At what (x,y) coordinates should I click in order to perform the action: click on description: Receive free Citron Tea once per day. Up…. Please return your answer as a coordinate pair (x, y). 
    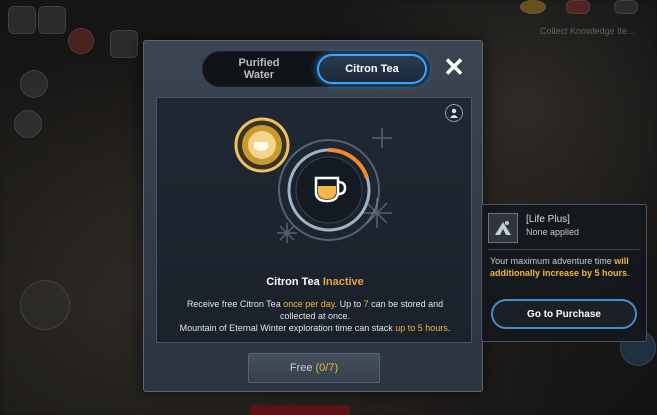
    Looking at the image, I should click on (315, 316).